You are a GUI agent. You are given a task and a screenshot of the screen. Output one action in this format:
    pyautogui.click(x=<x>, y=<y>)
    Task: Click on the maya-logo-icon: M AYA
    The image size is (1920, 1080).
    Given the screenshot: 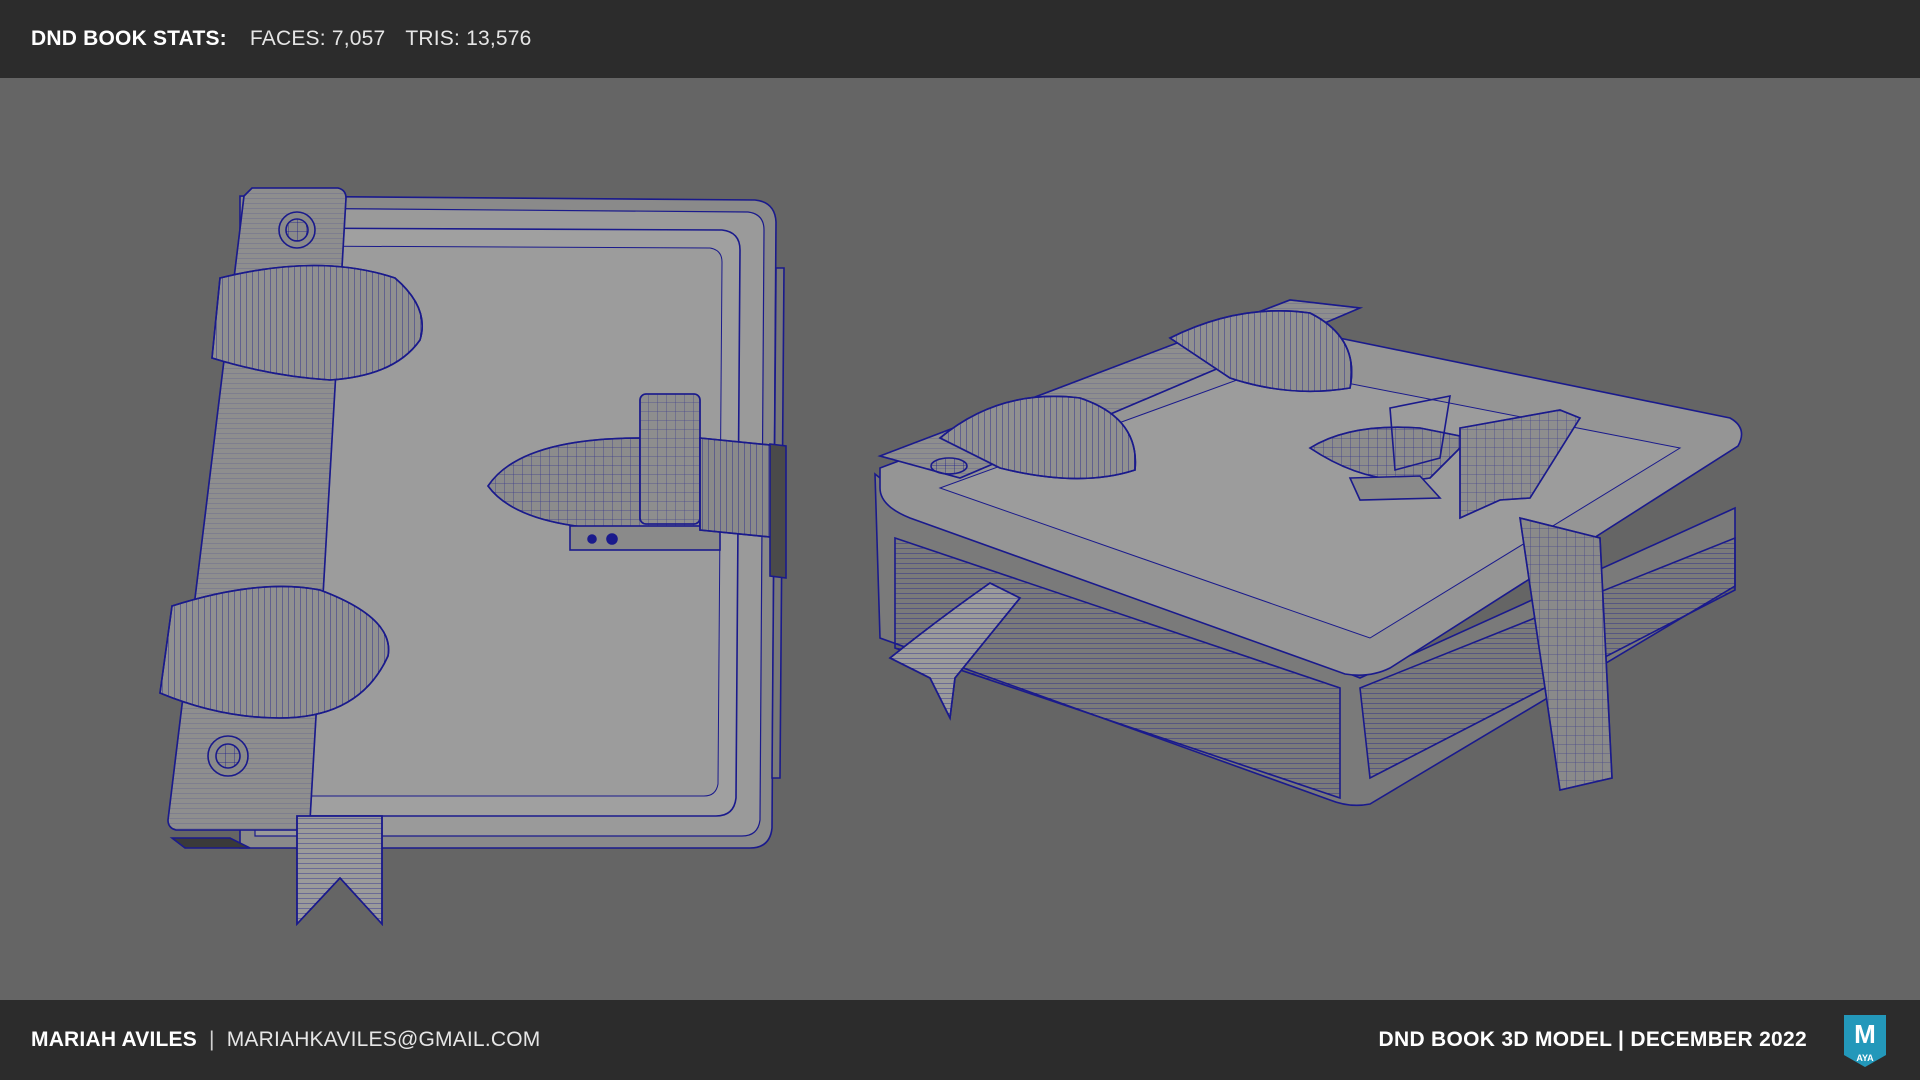 What is the action you would take?
    pyautogui.click(x=1865, y=1041)
    